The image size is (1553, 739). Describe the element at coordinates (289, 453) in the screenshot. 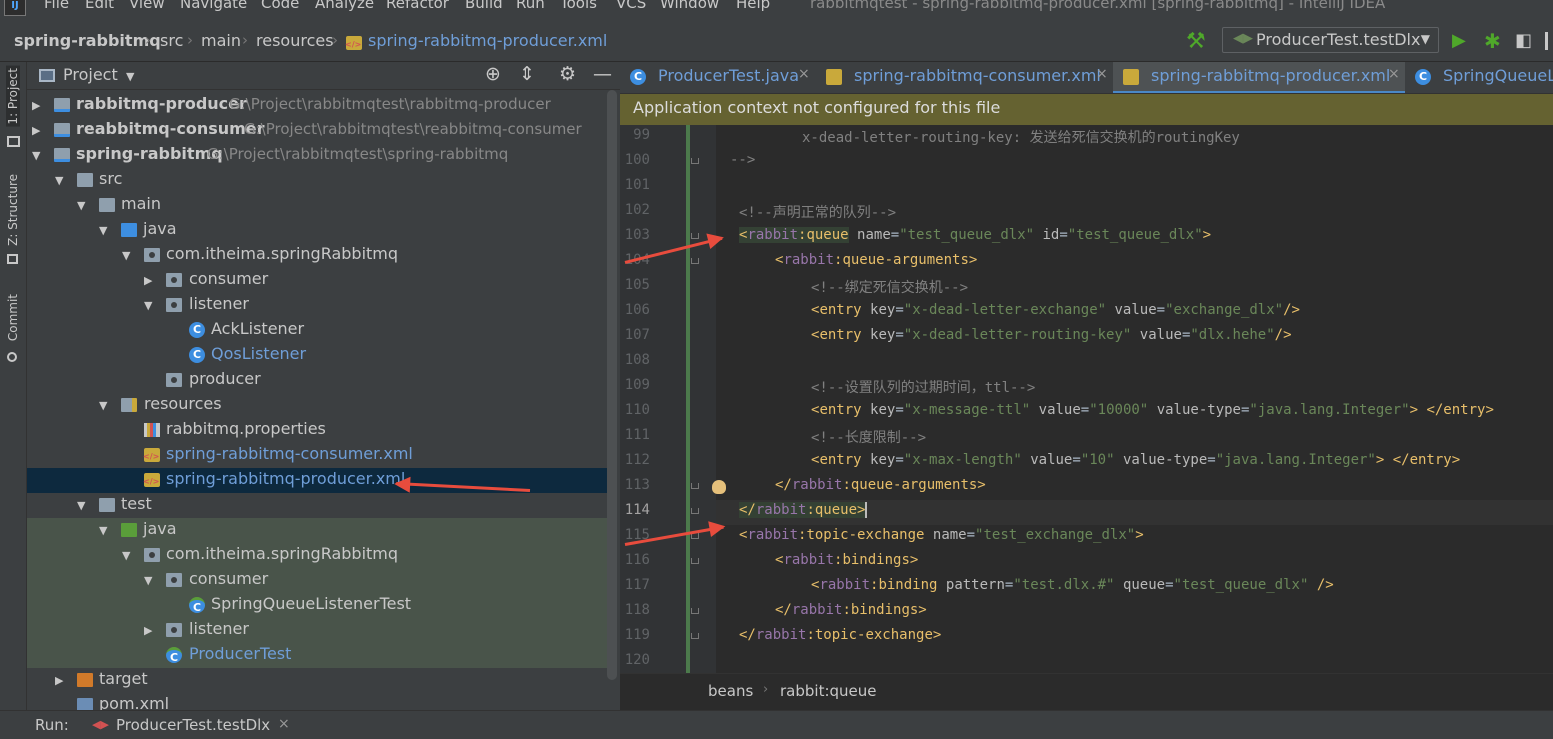

I see `tree-item-label: spring-rabbitmq-consumer.xml` at that location.